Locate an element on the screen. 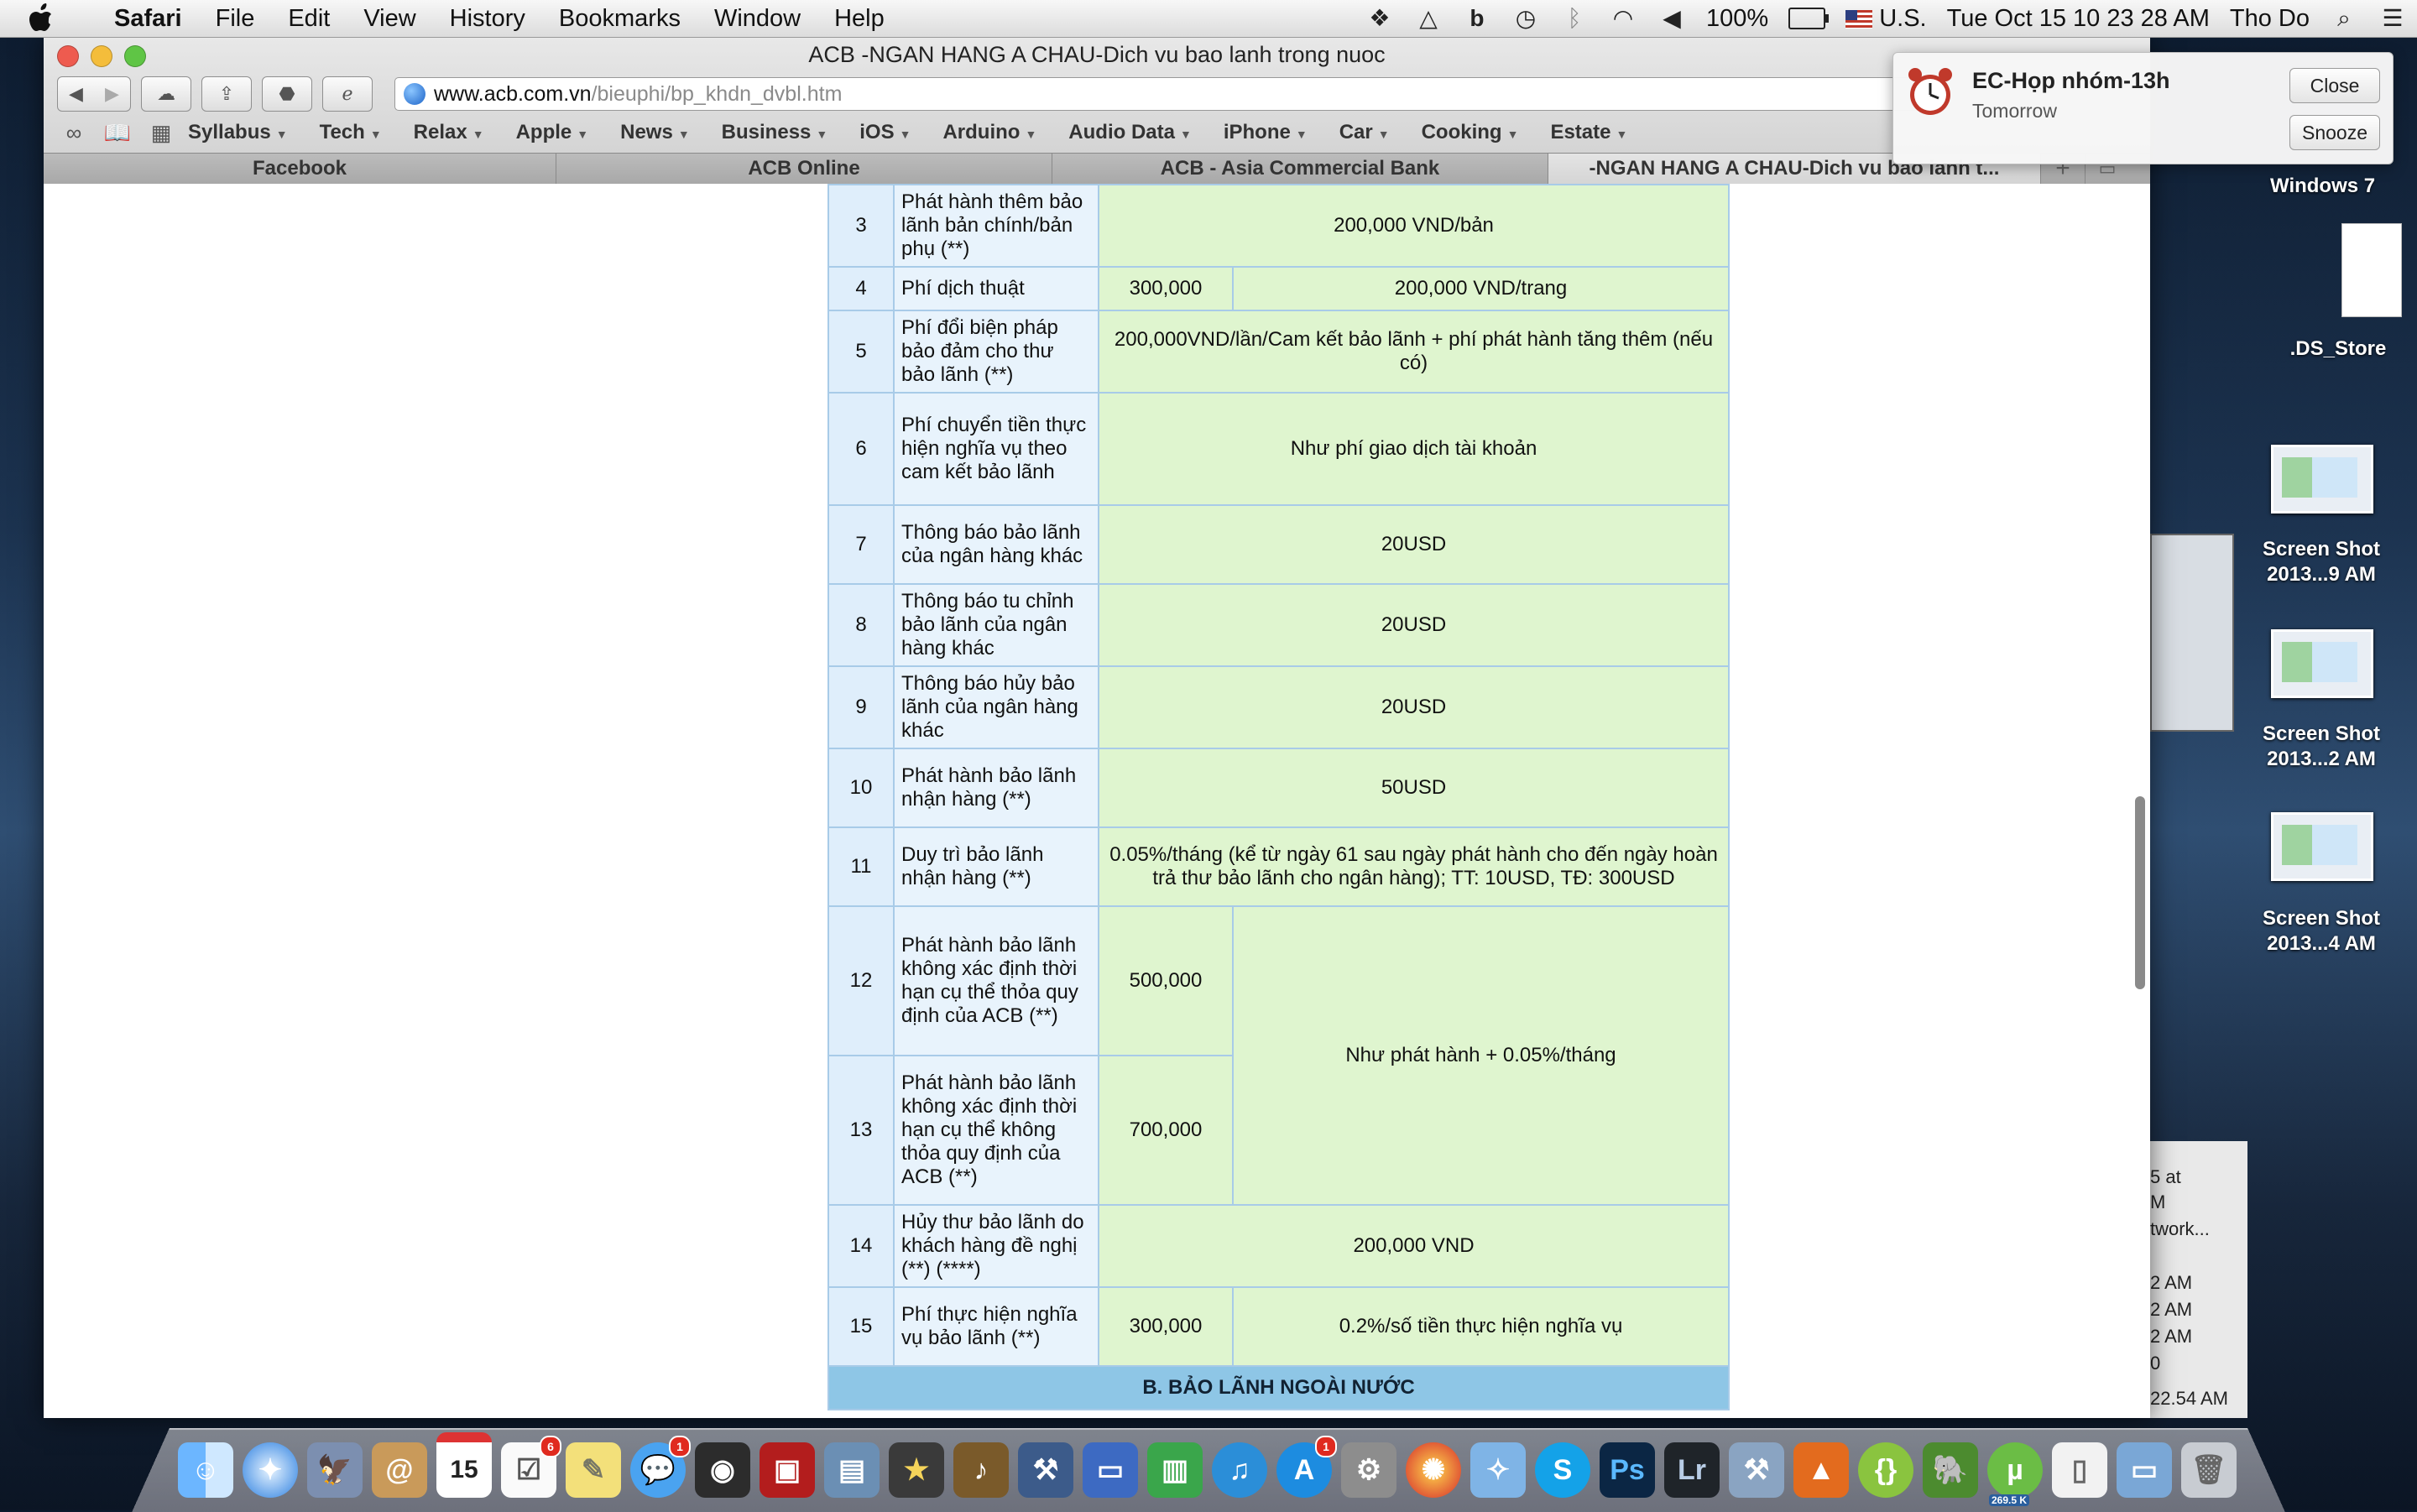 Image resolution: width=2417 pixels, height=1512 pixels. bookmark-folder-audio-data: Audio Data ▼ is located at coordinates (1130, 132).